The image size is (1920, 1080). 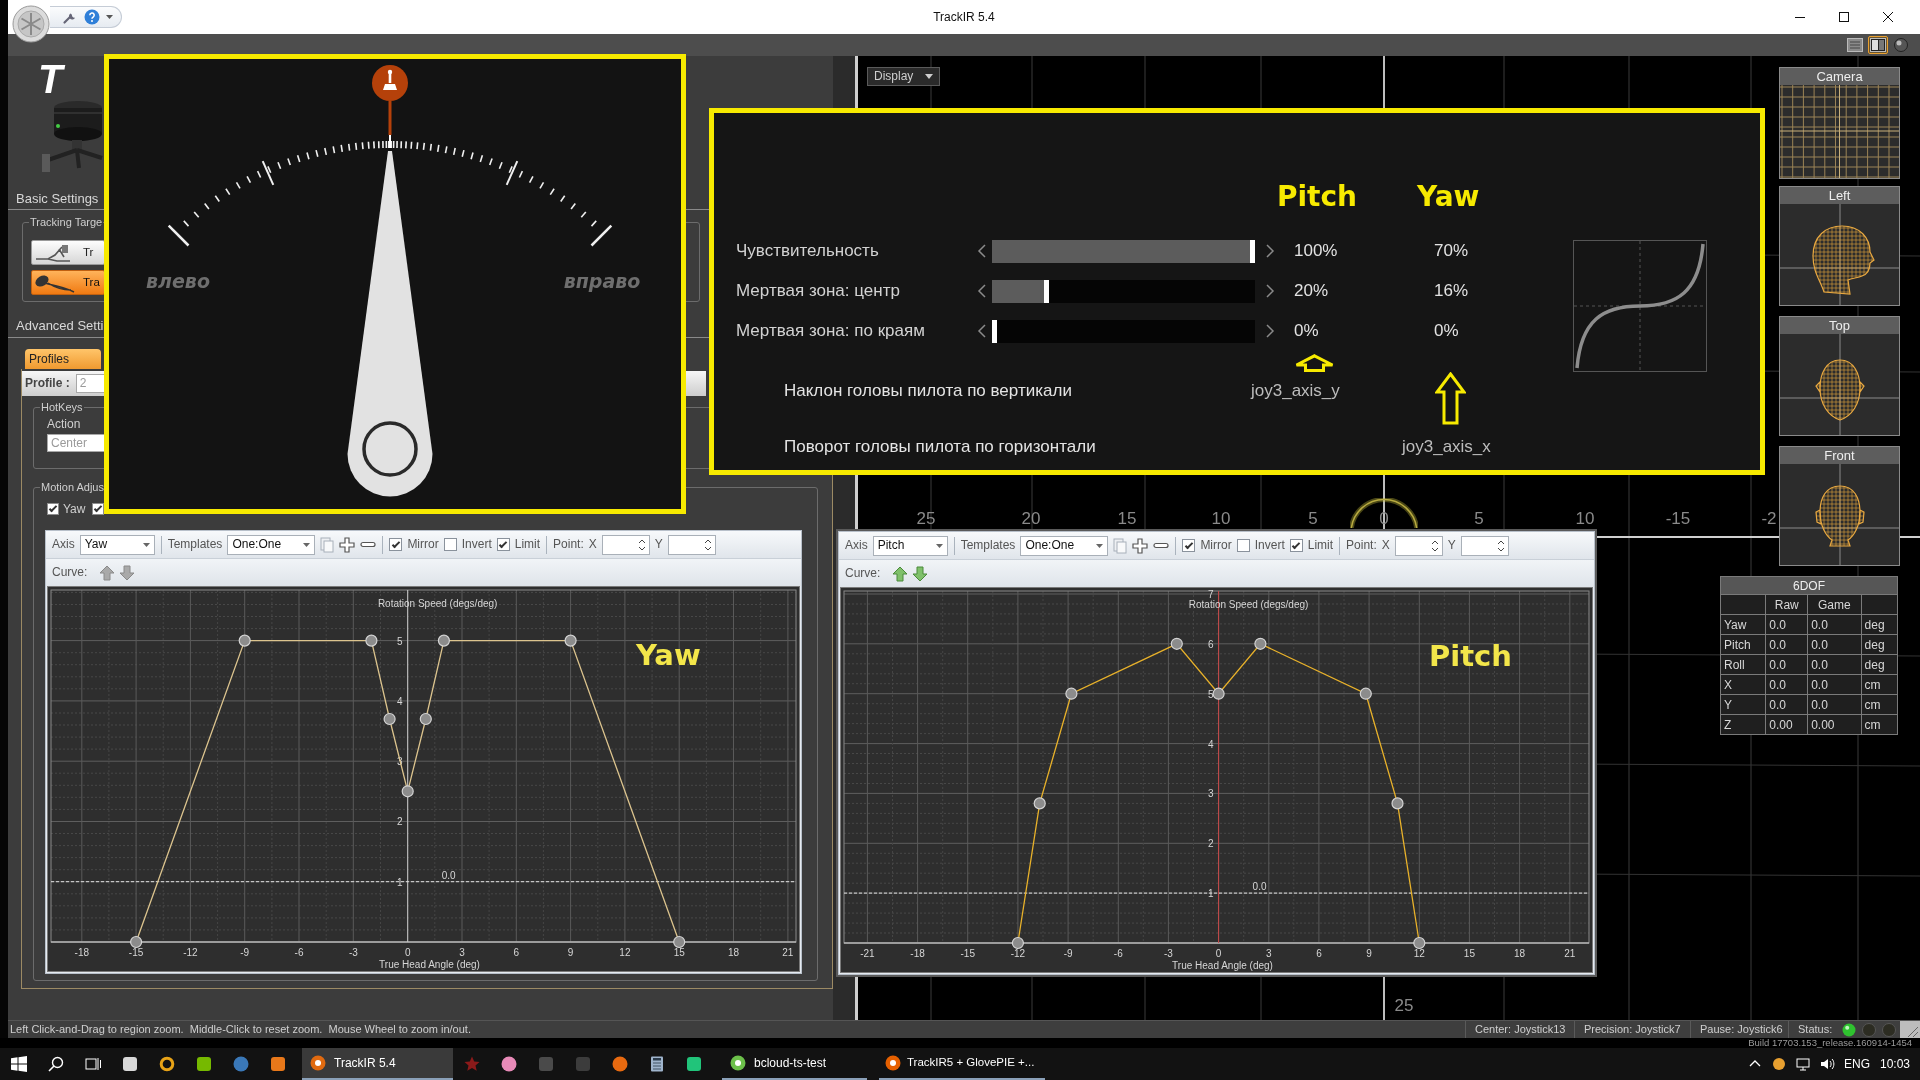 I want to click on clock: 10:03, so click(x=1895, y=1064).